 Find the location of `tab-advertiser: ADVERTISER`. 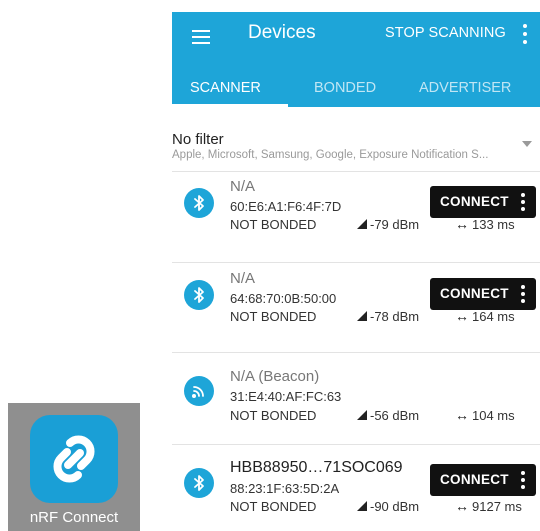

tab-advertiser: ADVERTISER is located at coordinates (465, 88).